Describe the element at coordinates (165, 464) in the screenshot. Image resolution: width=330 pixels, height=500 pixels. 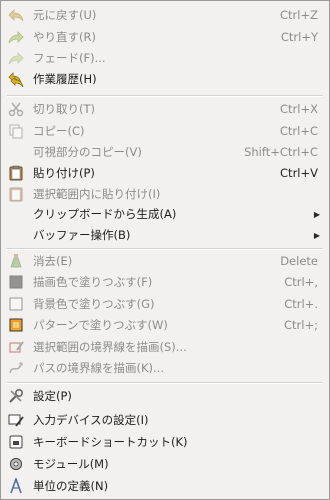
I see `menu-item-modules: モジュール(M)` at that location.